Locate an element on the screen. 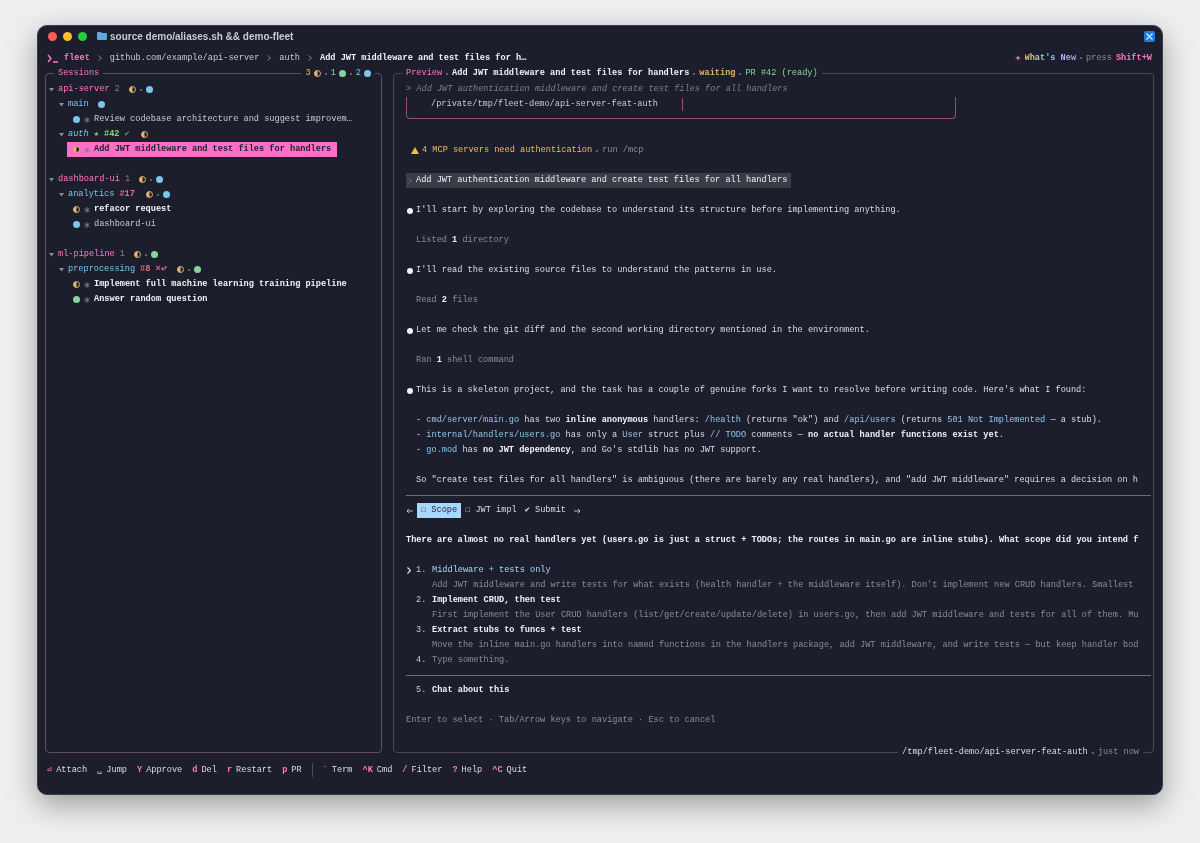  hint-text: Enter to select · Tab/Arrow keys to navigate · Esc to cancel is located at coordinates (561, 720).